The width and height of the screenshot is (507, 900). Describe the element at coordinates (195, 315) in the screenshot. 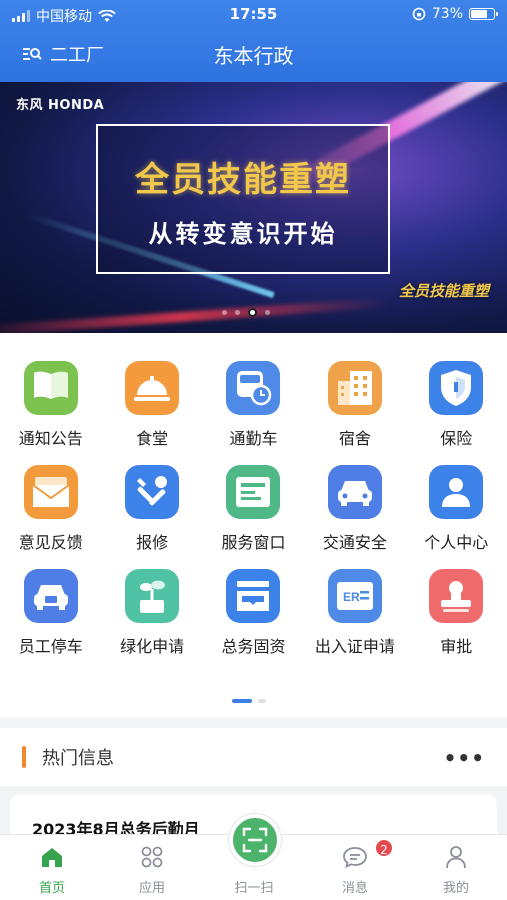

I see `banner-light-streak` at that location.